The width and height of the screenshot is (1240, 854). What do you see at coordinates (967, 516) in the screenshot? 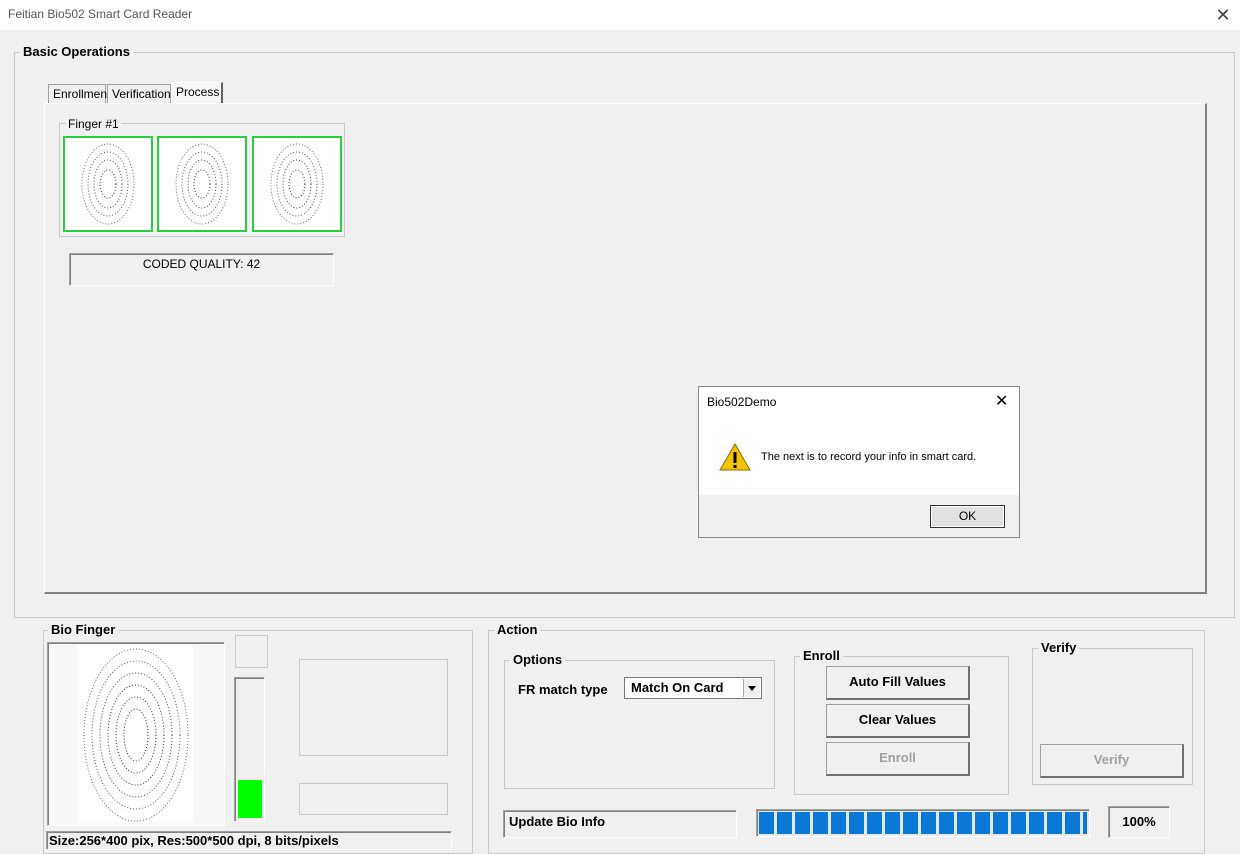
I see `dialog-ok-button: OK` at bounding box center [967, 516].